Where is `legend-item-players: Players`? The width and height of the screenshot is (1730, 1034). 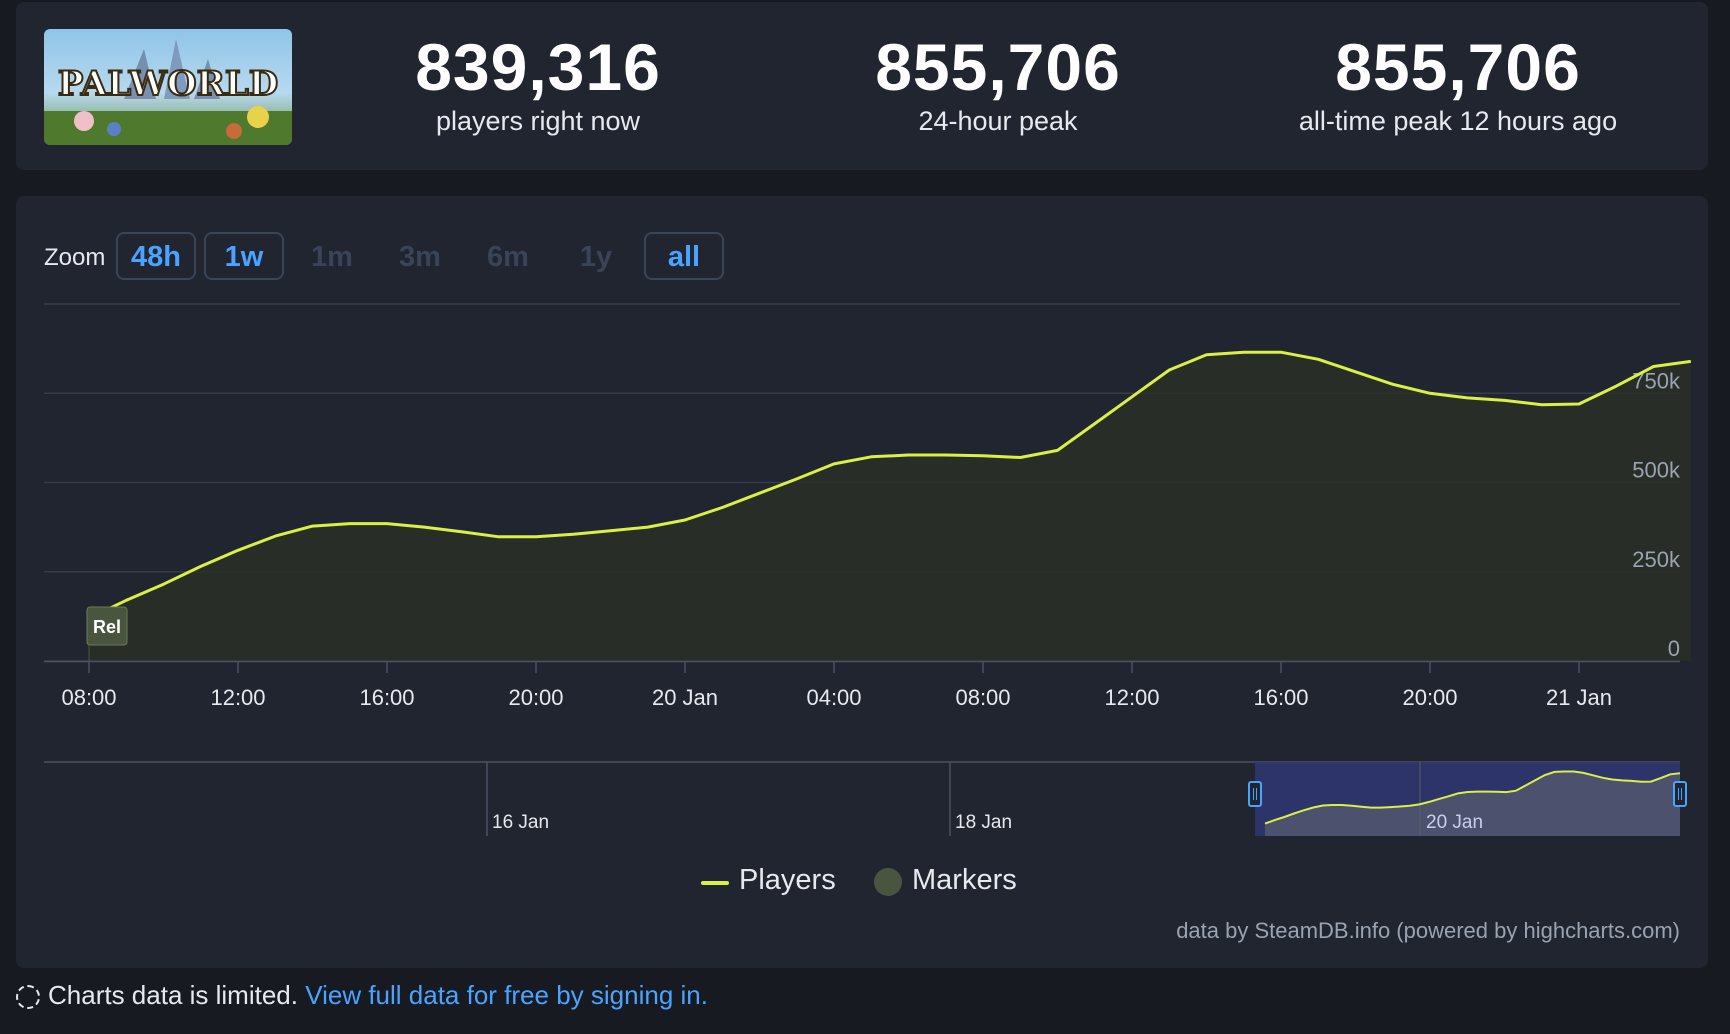
legend-item-players: Players is located at coordinates (768, 880).